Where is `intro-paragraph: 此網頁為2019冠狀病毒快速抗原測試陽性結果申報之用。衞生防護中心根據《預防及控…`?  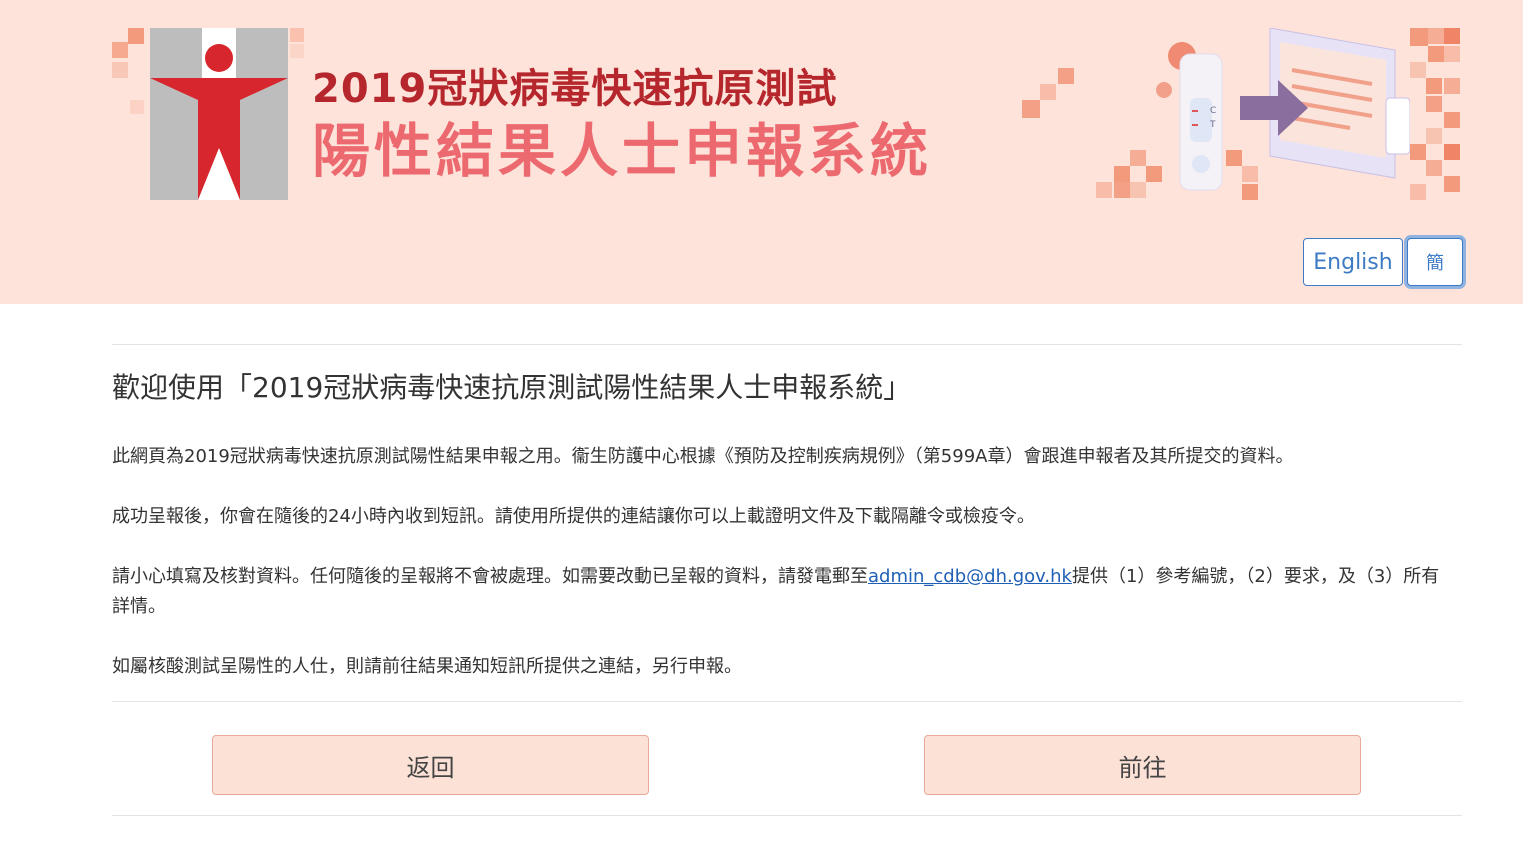
intro-paragraph: 此網頁為2019冠狀病毒快速抗原測試陽性結果申報之用。衞生防護中心根據《預防及控… is located at coordinates (703, 456).